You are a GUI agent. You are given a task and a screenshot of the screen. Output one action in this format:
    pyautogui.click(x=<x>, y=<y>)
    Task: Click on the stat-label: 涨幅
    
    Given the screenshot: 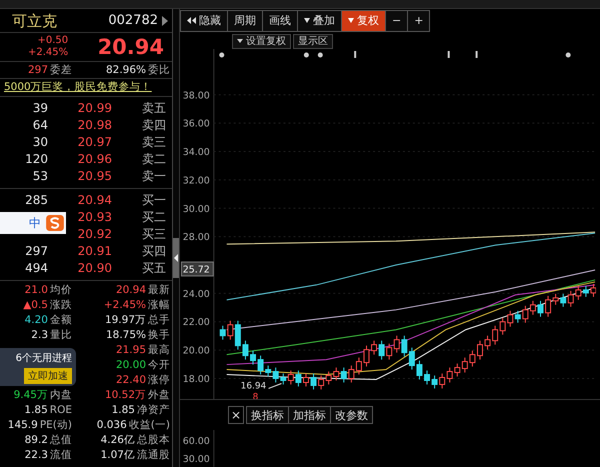 What is the action you would take?
    pyautogui.click(x=159, y=305)
    